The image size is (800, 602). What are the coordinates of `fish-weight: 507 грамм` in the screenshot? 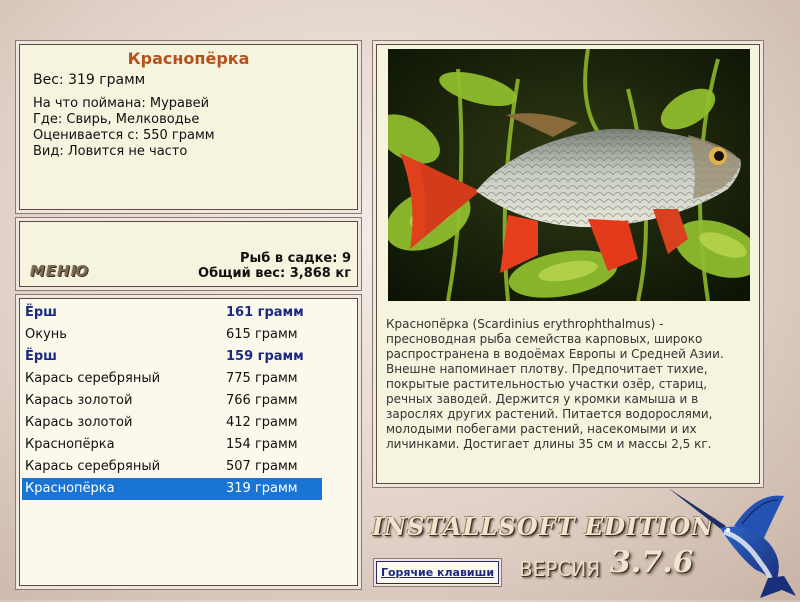 It's located at (262, 466).